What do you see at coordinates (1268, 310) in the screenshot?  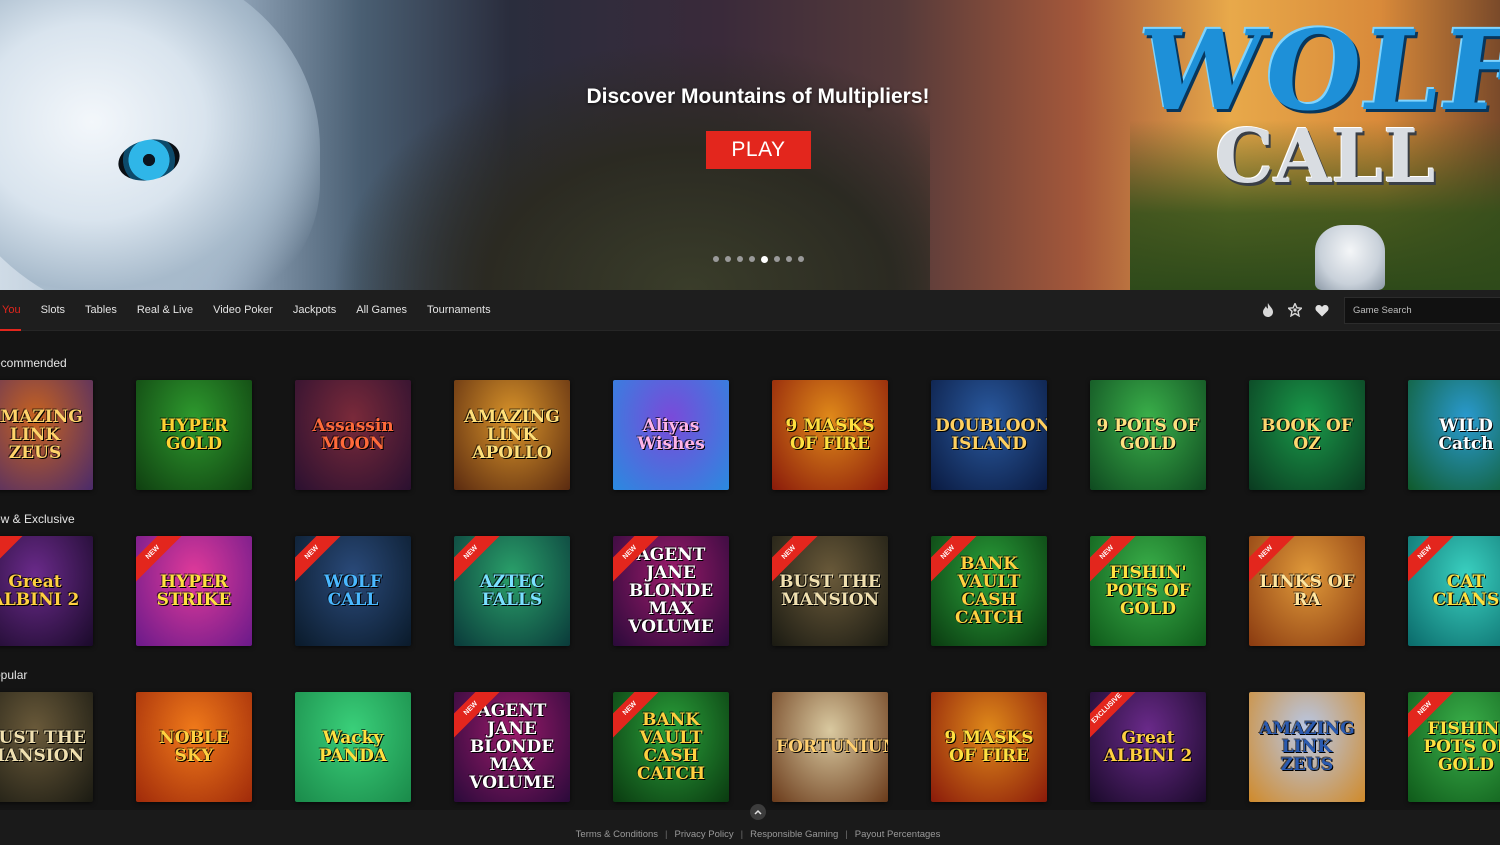 I see `flame-icon` at bounding box center [1268, 310].